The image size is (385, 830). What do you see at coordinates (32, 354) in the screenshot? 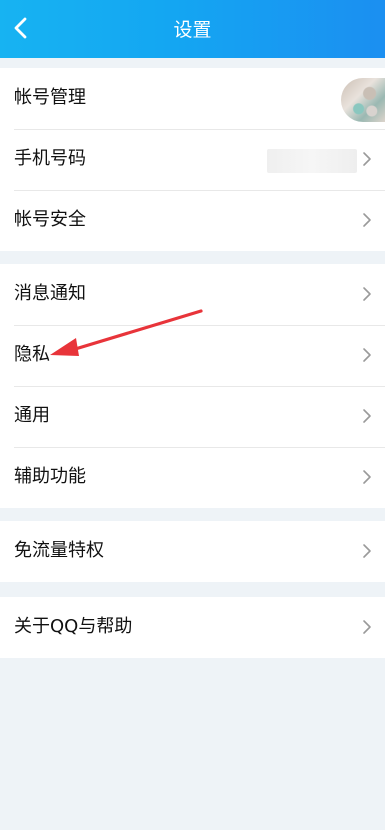
I see `row-label: 隐私` at bounding box center [32, 354].